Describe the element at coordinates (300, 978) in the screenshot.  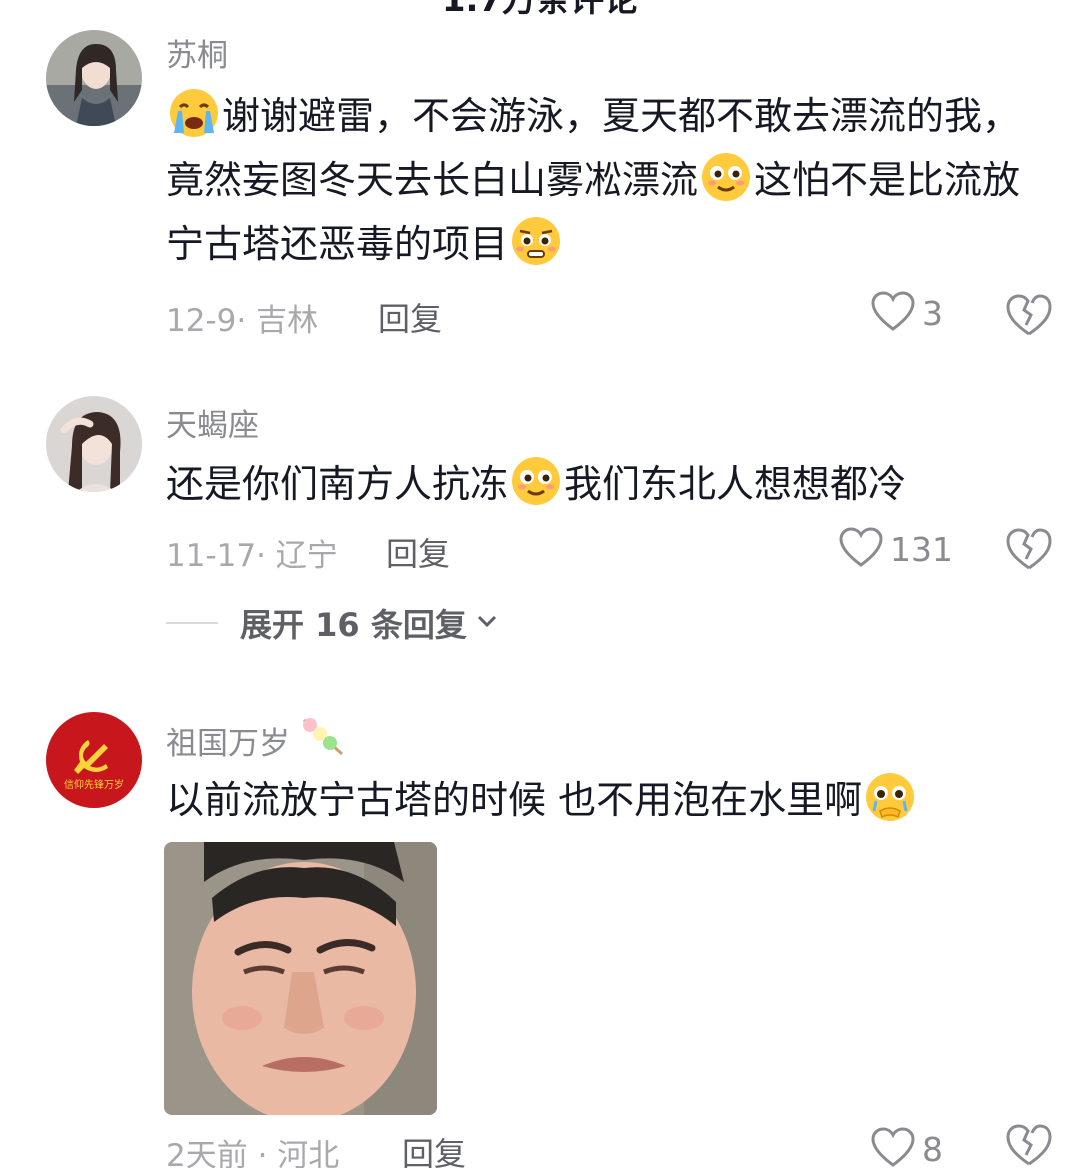
I see `grimacing-man-sticker` at that location.